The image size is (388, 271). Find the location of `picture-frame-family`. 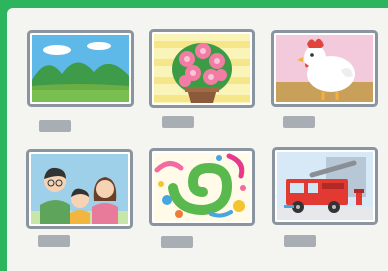

picture-frame-family is located at coordinates (79, 189).